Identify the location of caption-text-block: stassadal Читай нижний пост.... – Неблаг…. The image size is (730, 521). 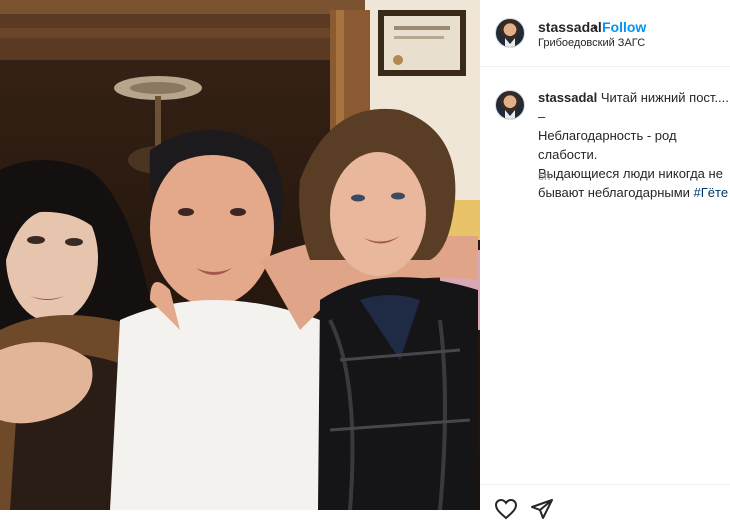
(634, 145).